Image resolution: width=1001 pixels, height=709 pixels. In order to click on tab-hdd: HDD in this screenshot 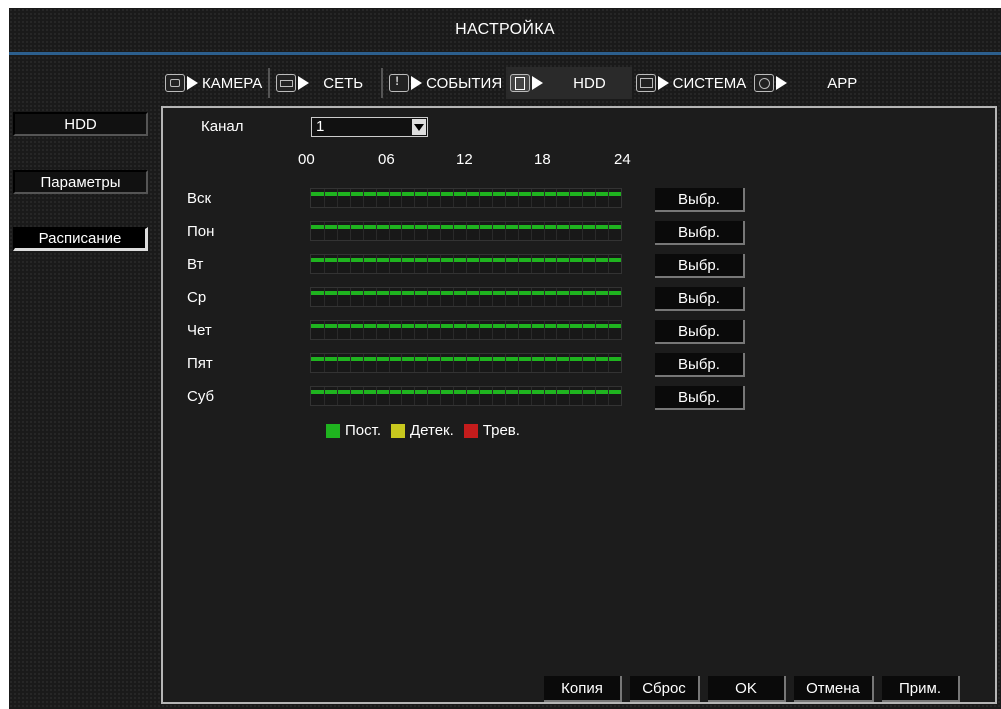, I will do `click(569, 83)`.